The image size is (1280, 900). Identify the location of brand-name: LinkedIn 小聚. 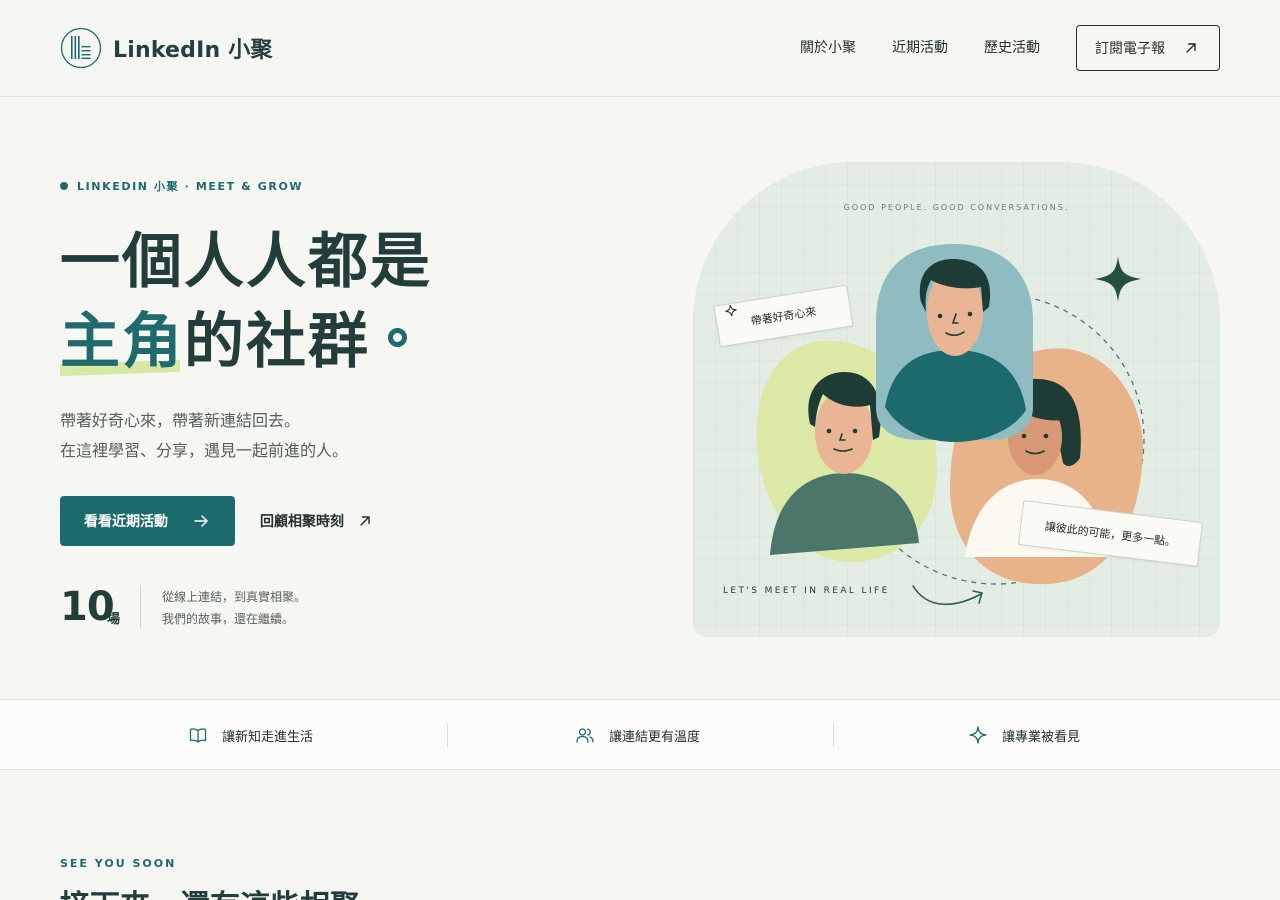
(193, 50).